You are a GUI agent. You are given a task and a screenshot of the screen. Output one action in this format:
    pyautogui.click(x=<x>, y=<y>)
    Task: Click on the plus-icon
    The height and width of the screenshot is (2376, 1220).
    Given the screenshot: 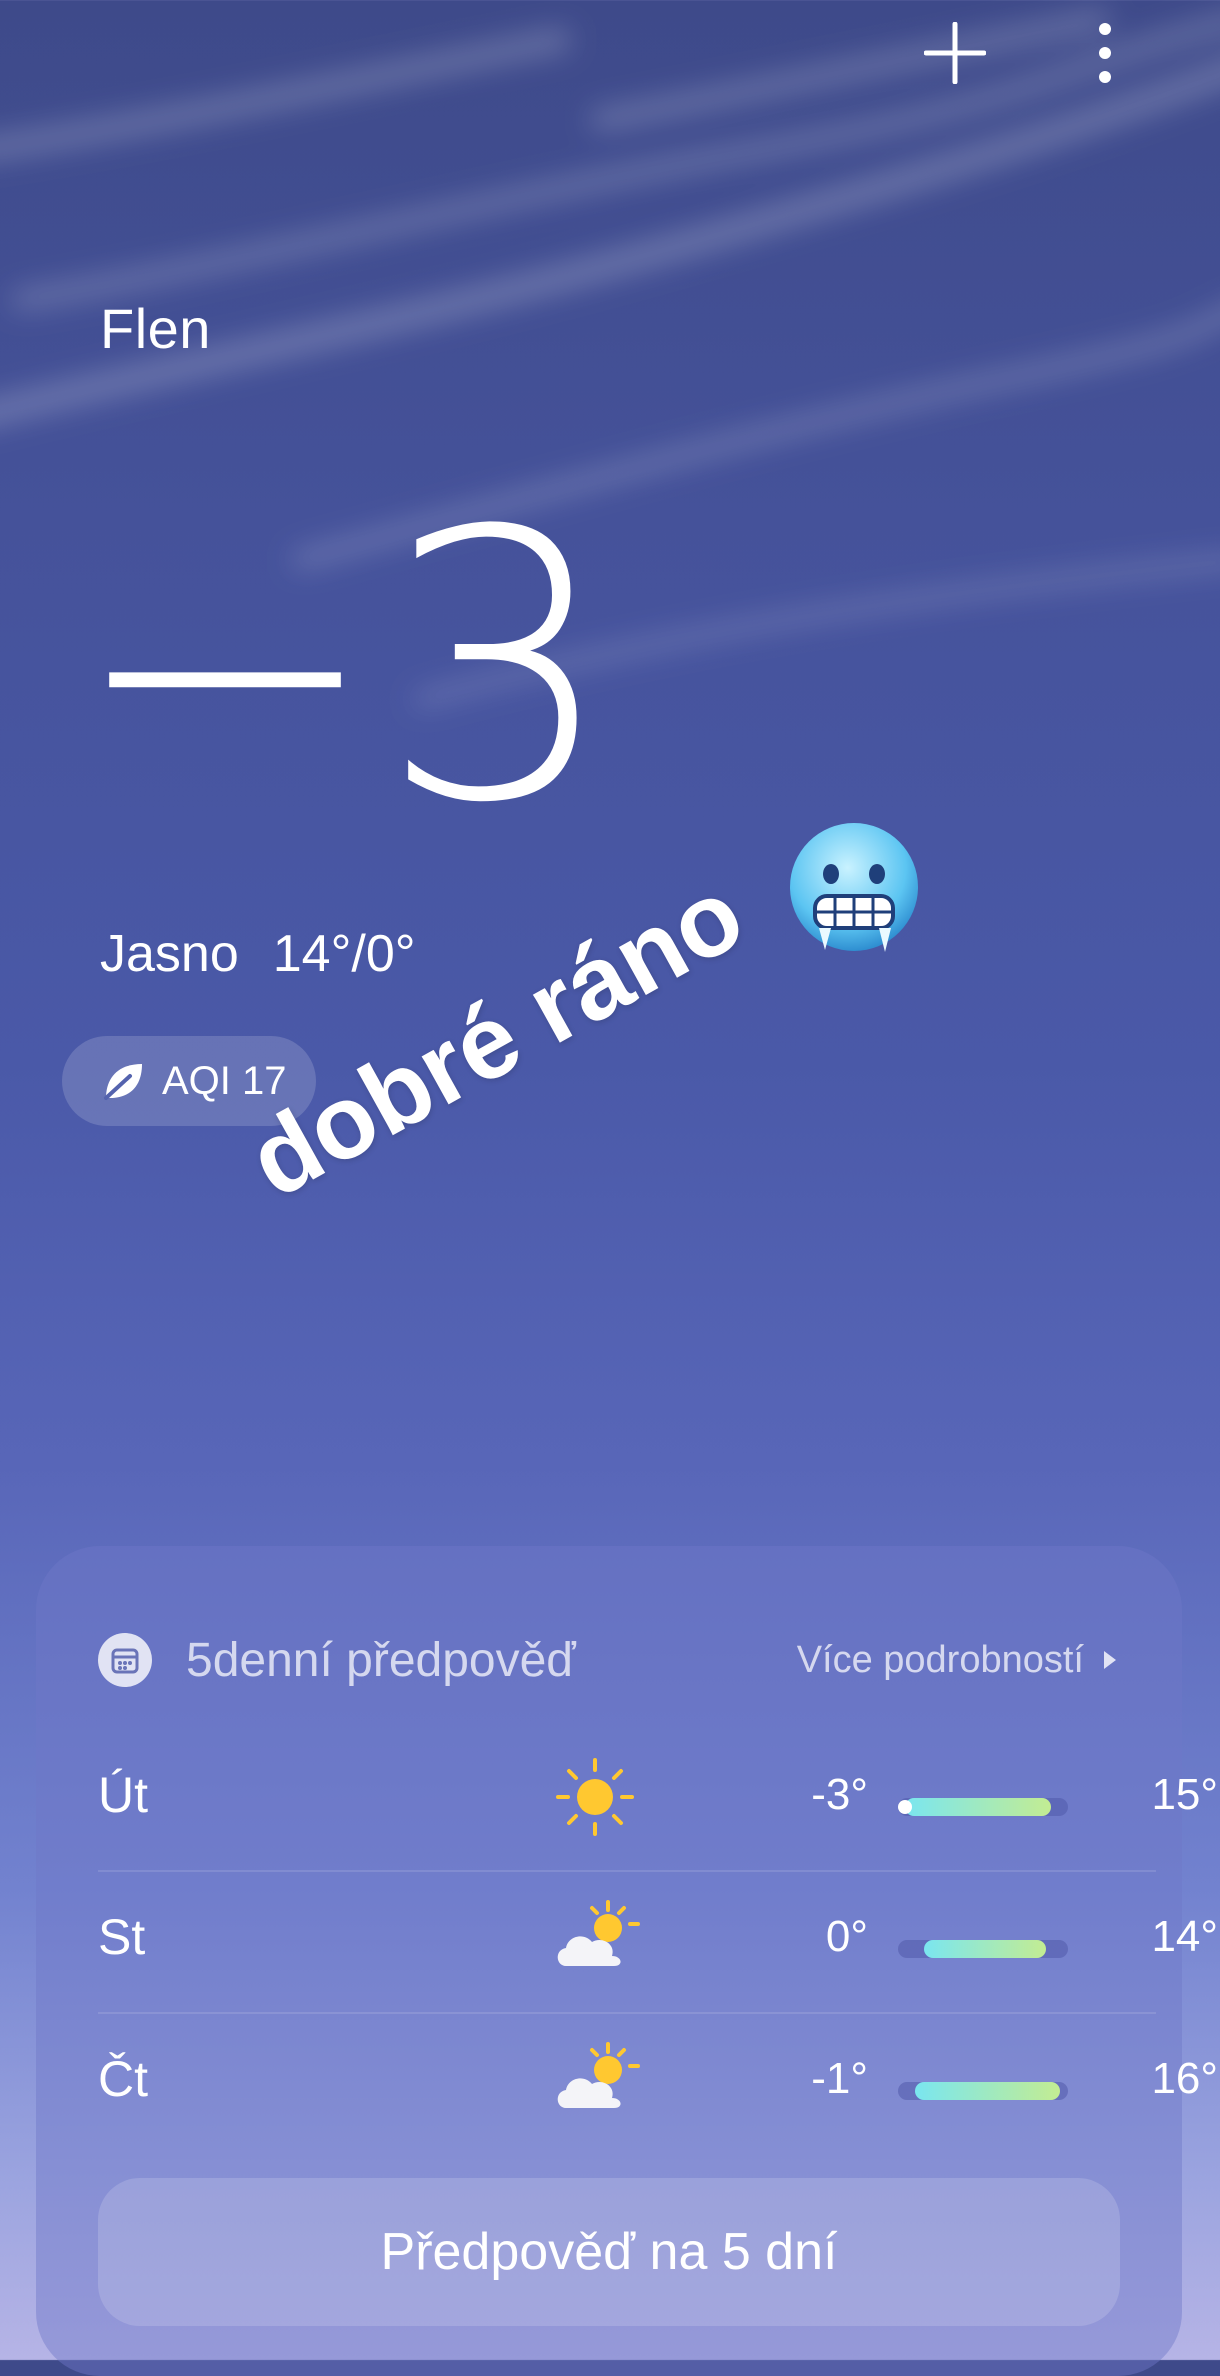 What is the action you would take?
    pyautogui.click(x=955, y=53)
    